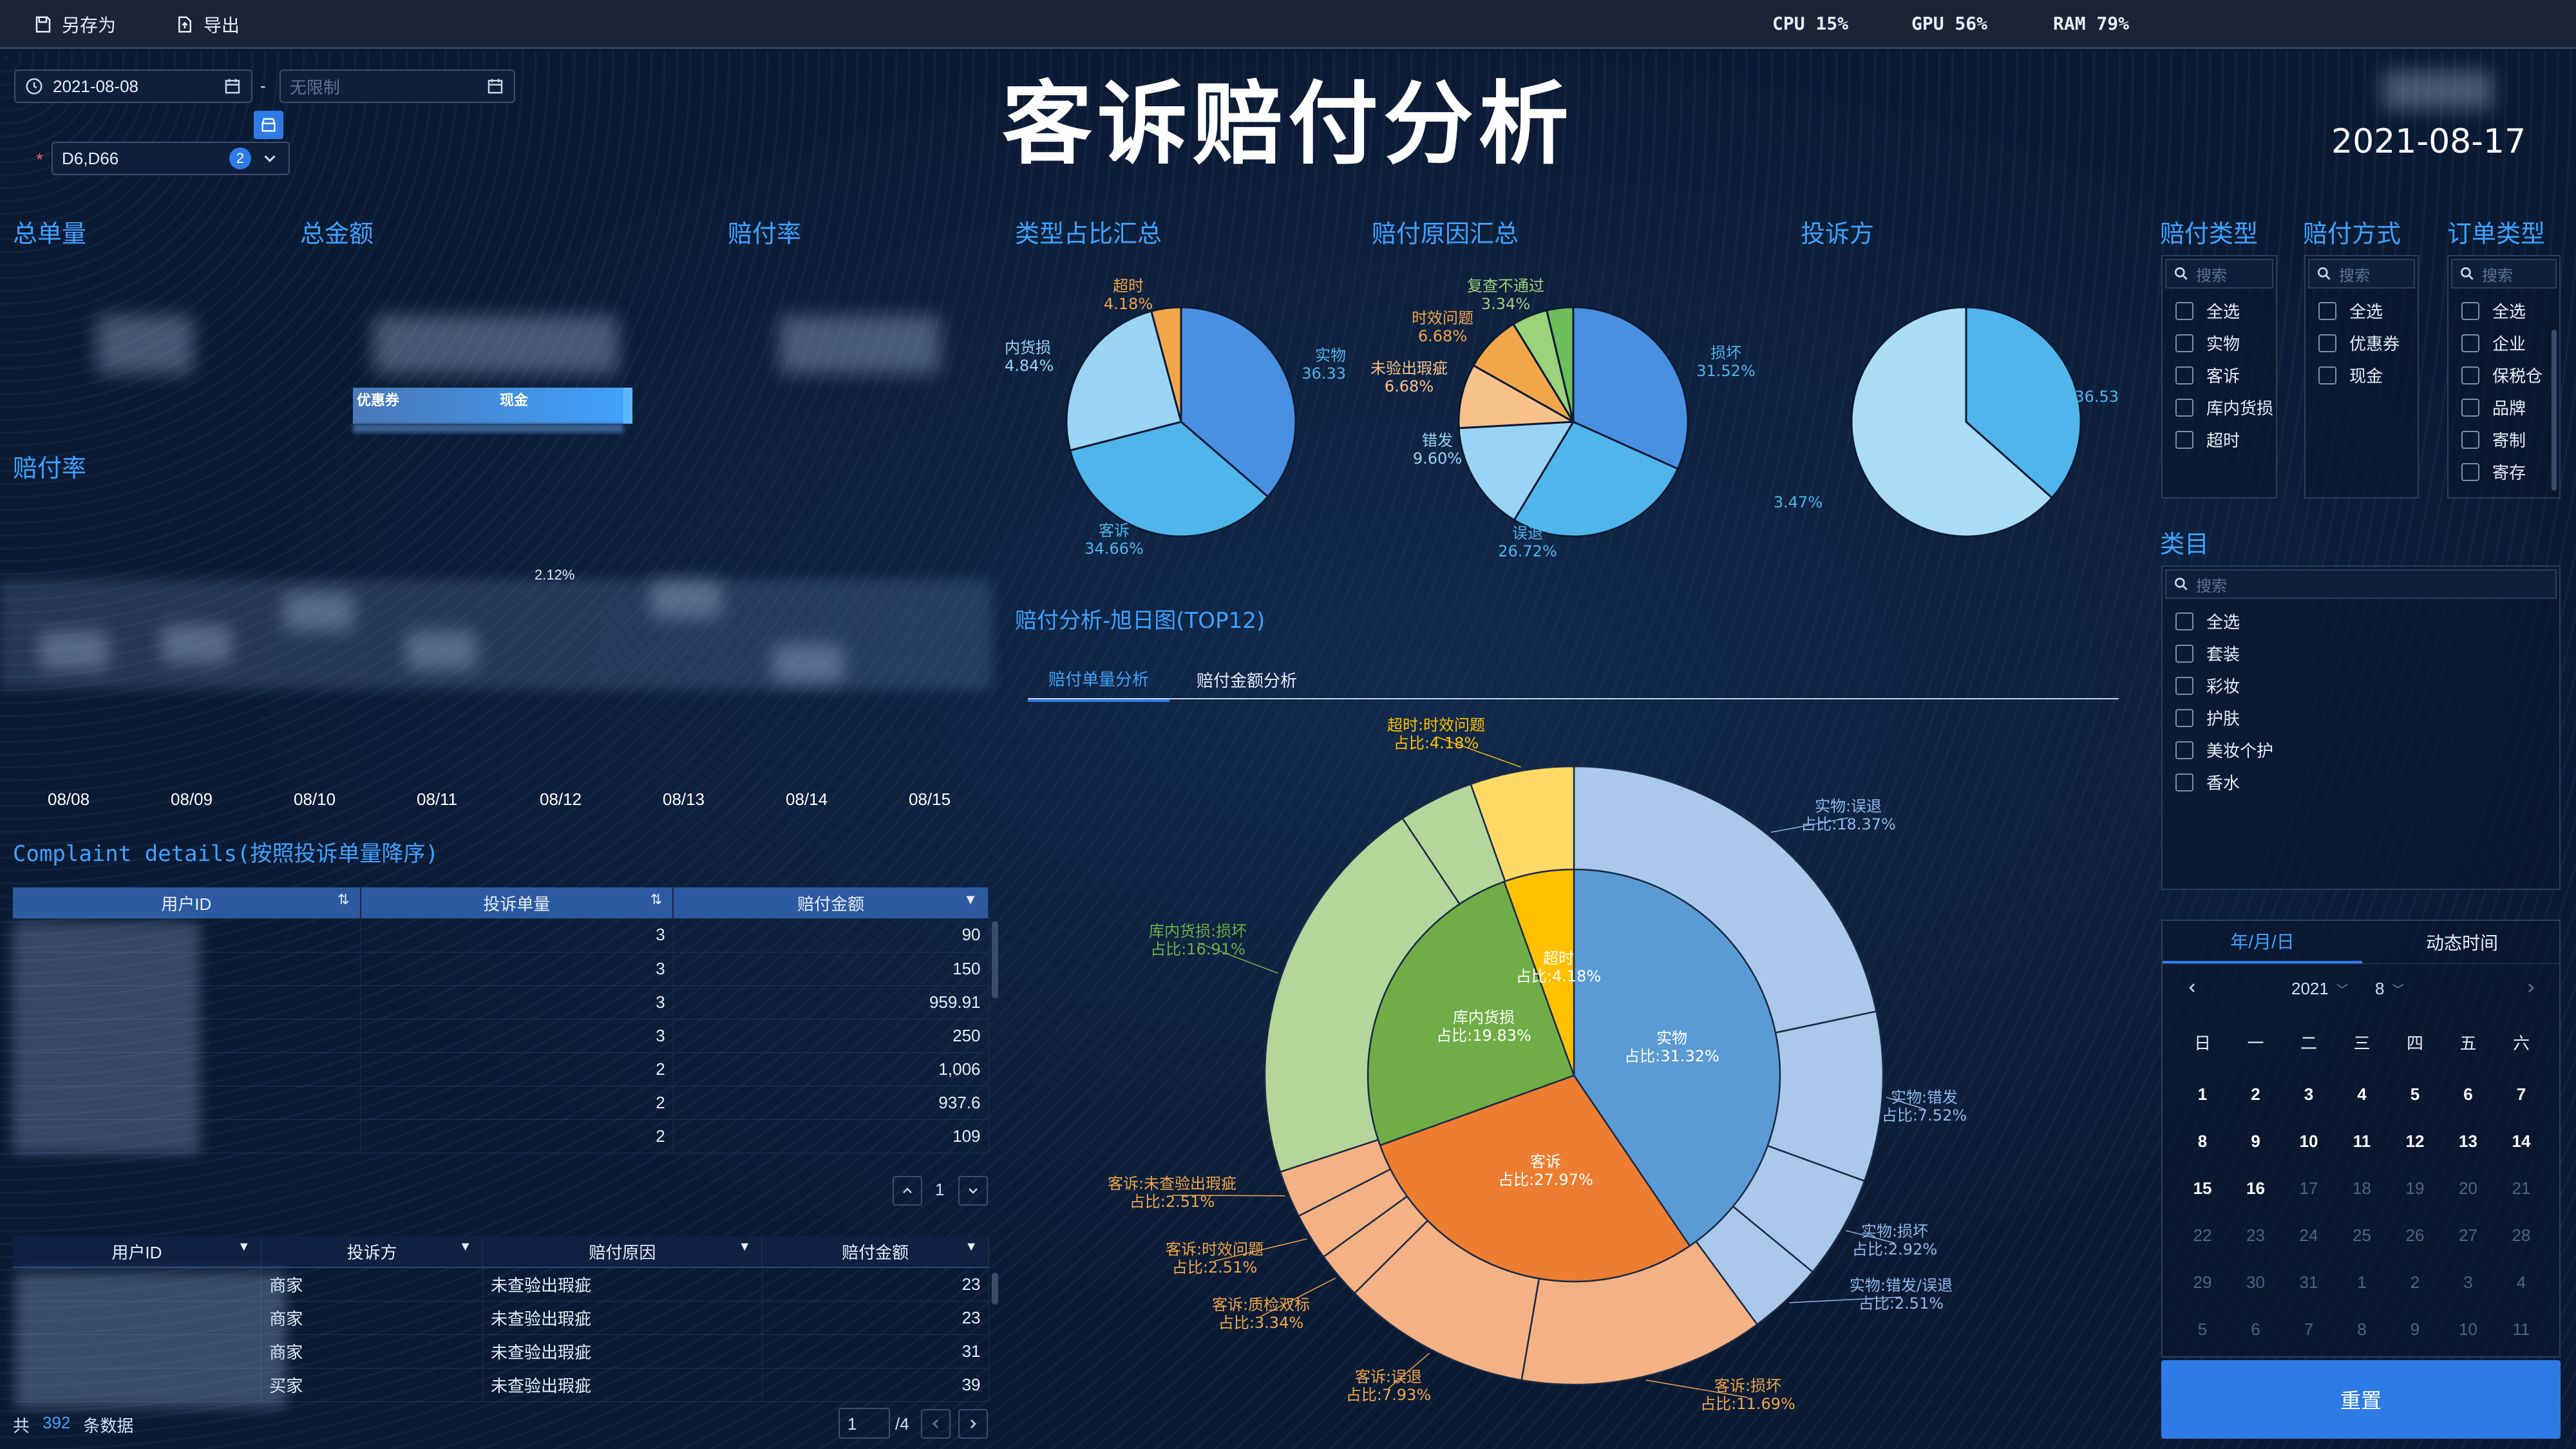 The image size is (2576, 1449). I want to click on reset-button: 重置, so click(2361, 1399).